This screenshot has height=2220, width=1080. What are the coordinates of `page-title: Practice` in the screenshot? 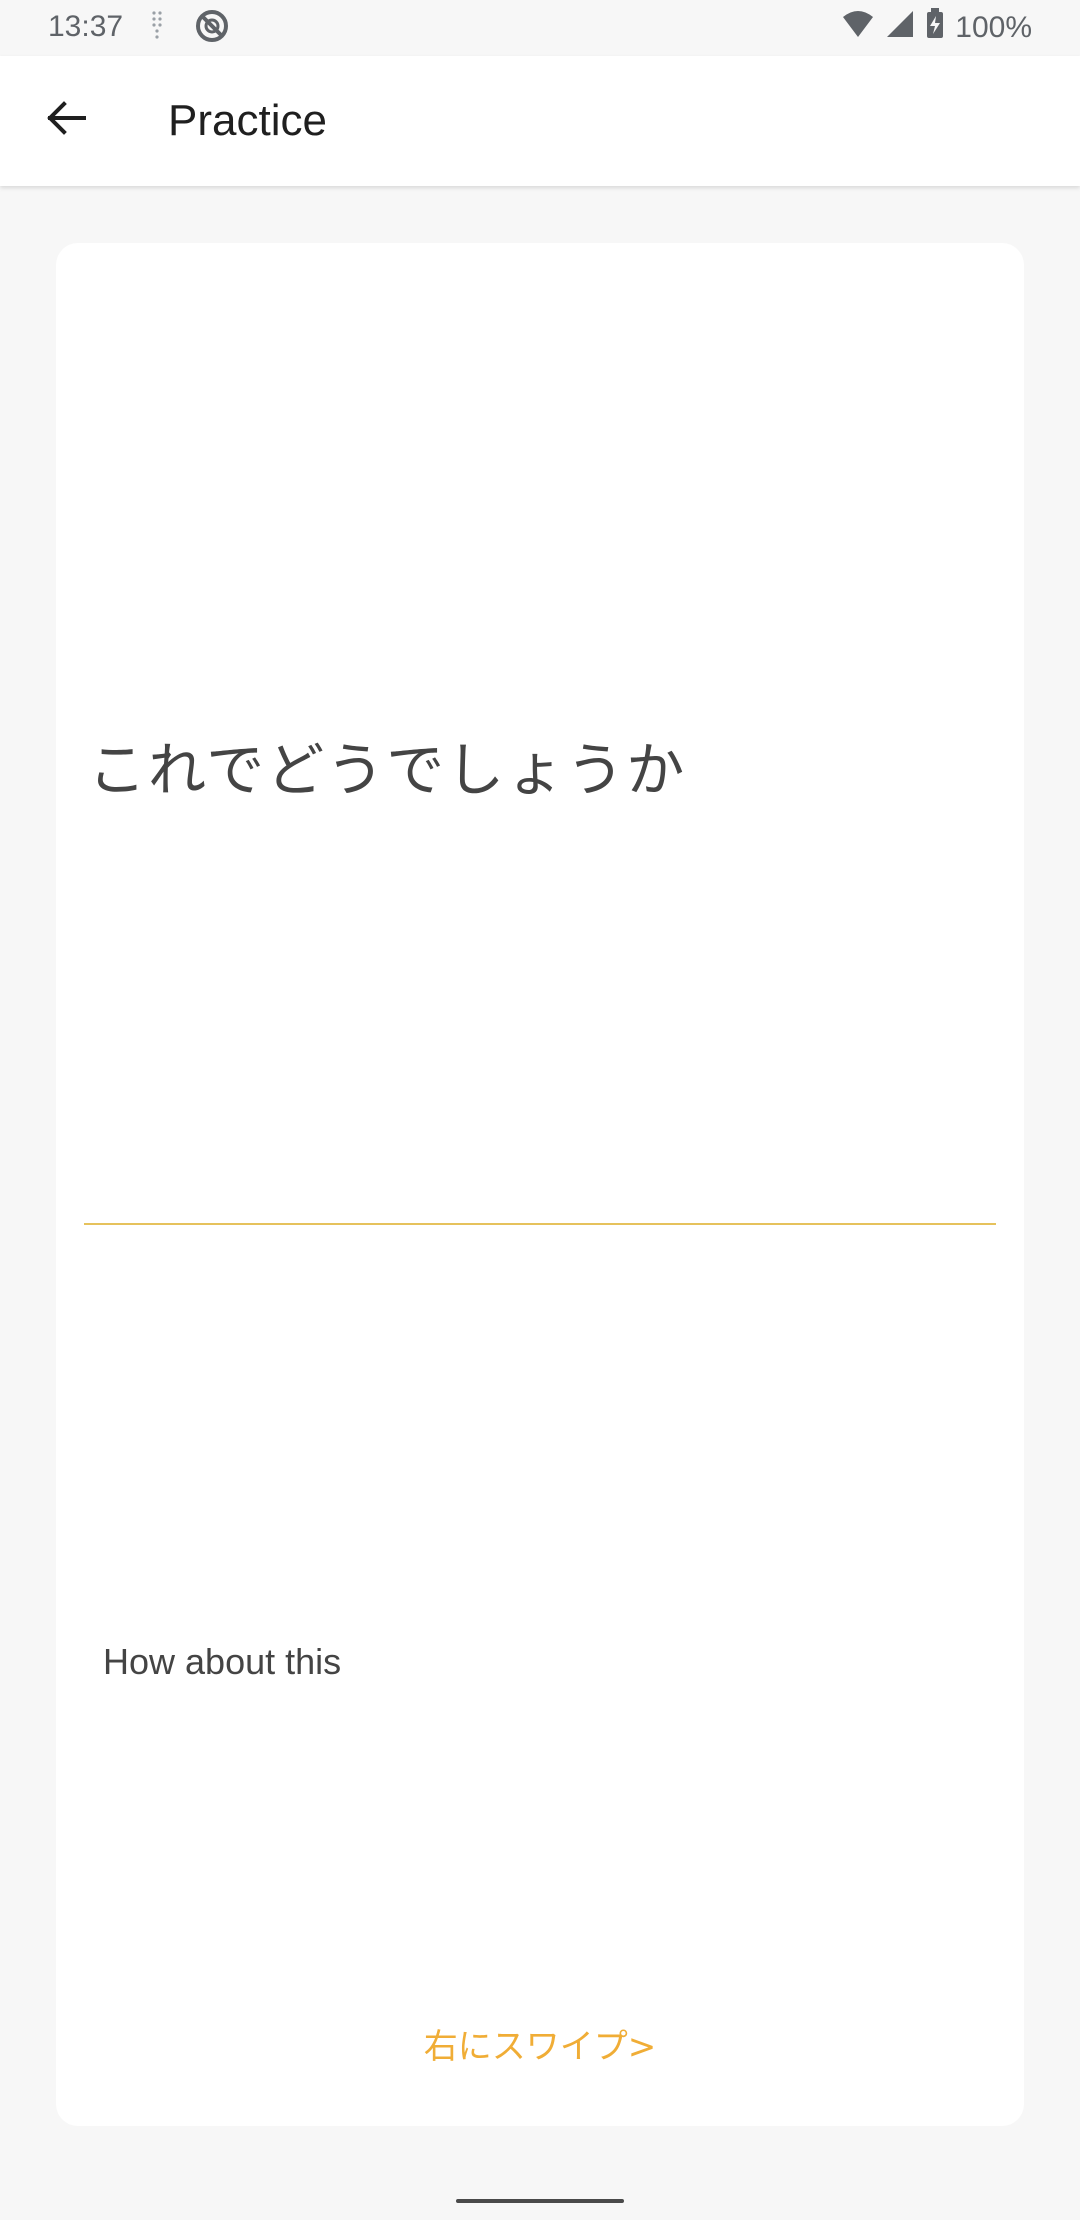 It's located at (247, 120).